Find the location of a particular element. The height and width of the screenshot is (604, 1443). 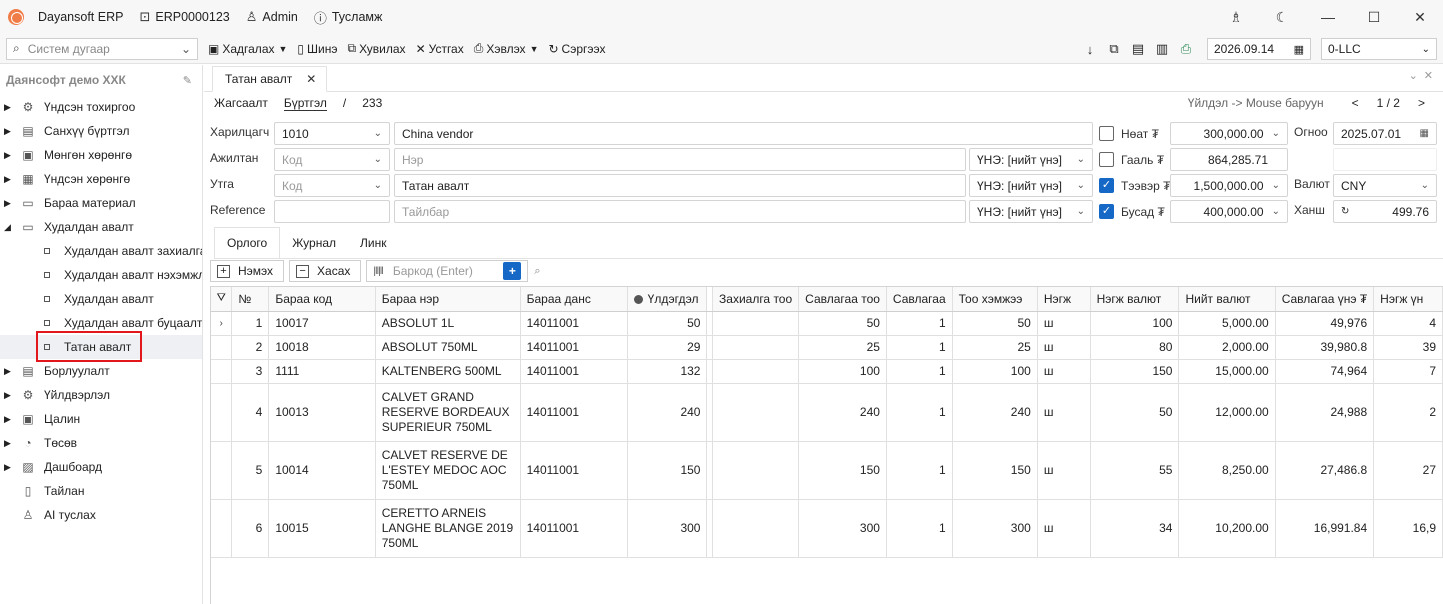

sidebar-item-ai-assistant: ♙ AI туслах is located at coordinates (101, 515).